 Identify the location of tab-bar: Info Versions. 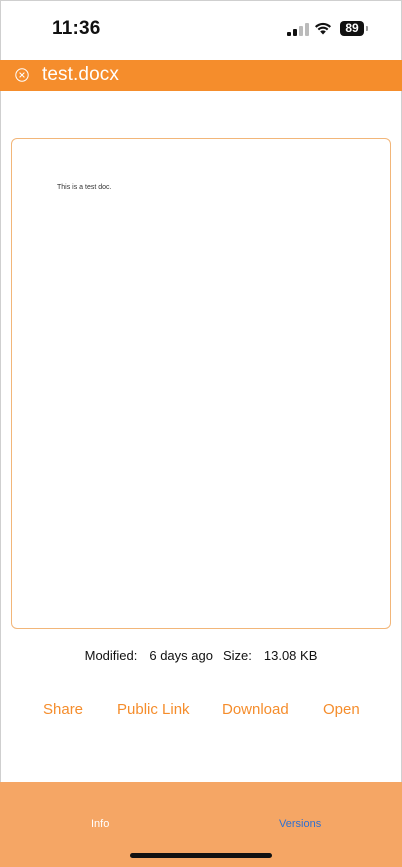
(201, 824).